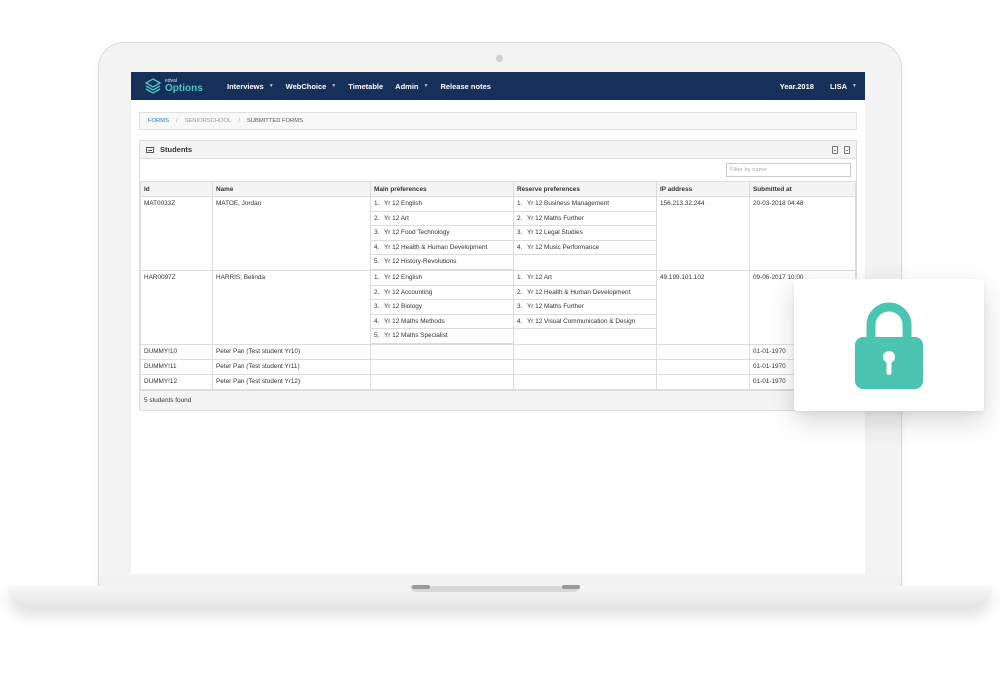  Describe the element at coordinates (365, 86) in the screenshot. I see `nav-item-timetable: Timetable` at that location.